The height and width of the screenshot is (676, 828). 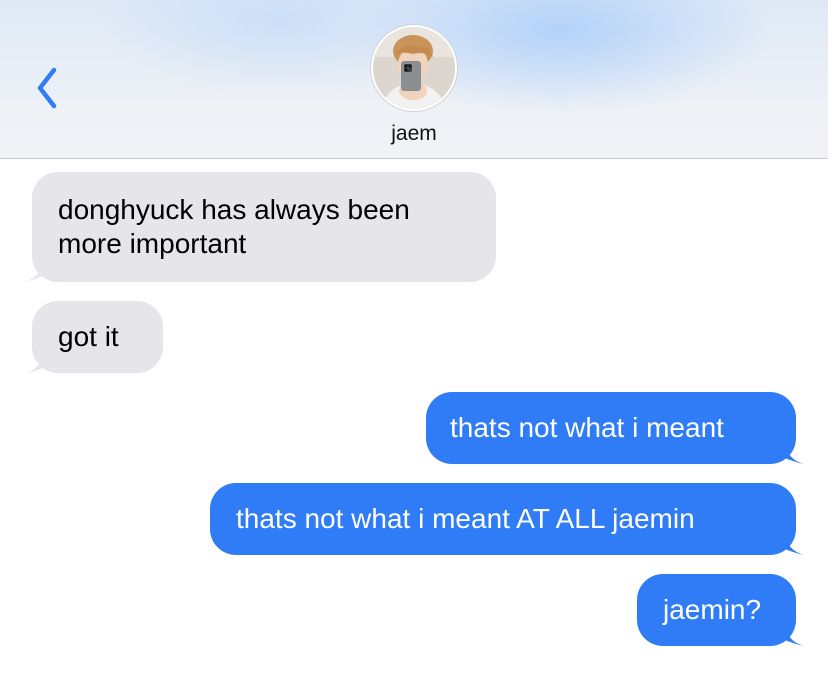 What do you see at coordinates (414, 134) in the screenshot?
I see `contact-name: jaem` at bounding box center [414, 134].